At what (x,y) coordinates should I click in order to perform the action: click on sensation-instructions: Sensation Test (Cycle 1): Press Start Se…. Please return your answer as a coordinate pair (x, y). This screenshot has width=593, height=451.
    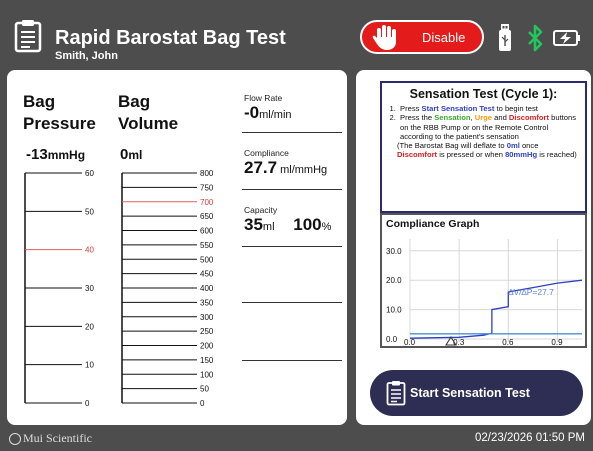
    Looking at the image, I should click on (483, 147).